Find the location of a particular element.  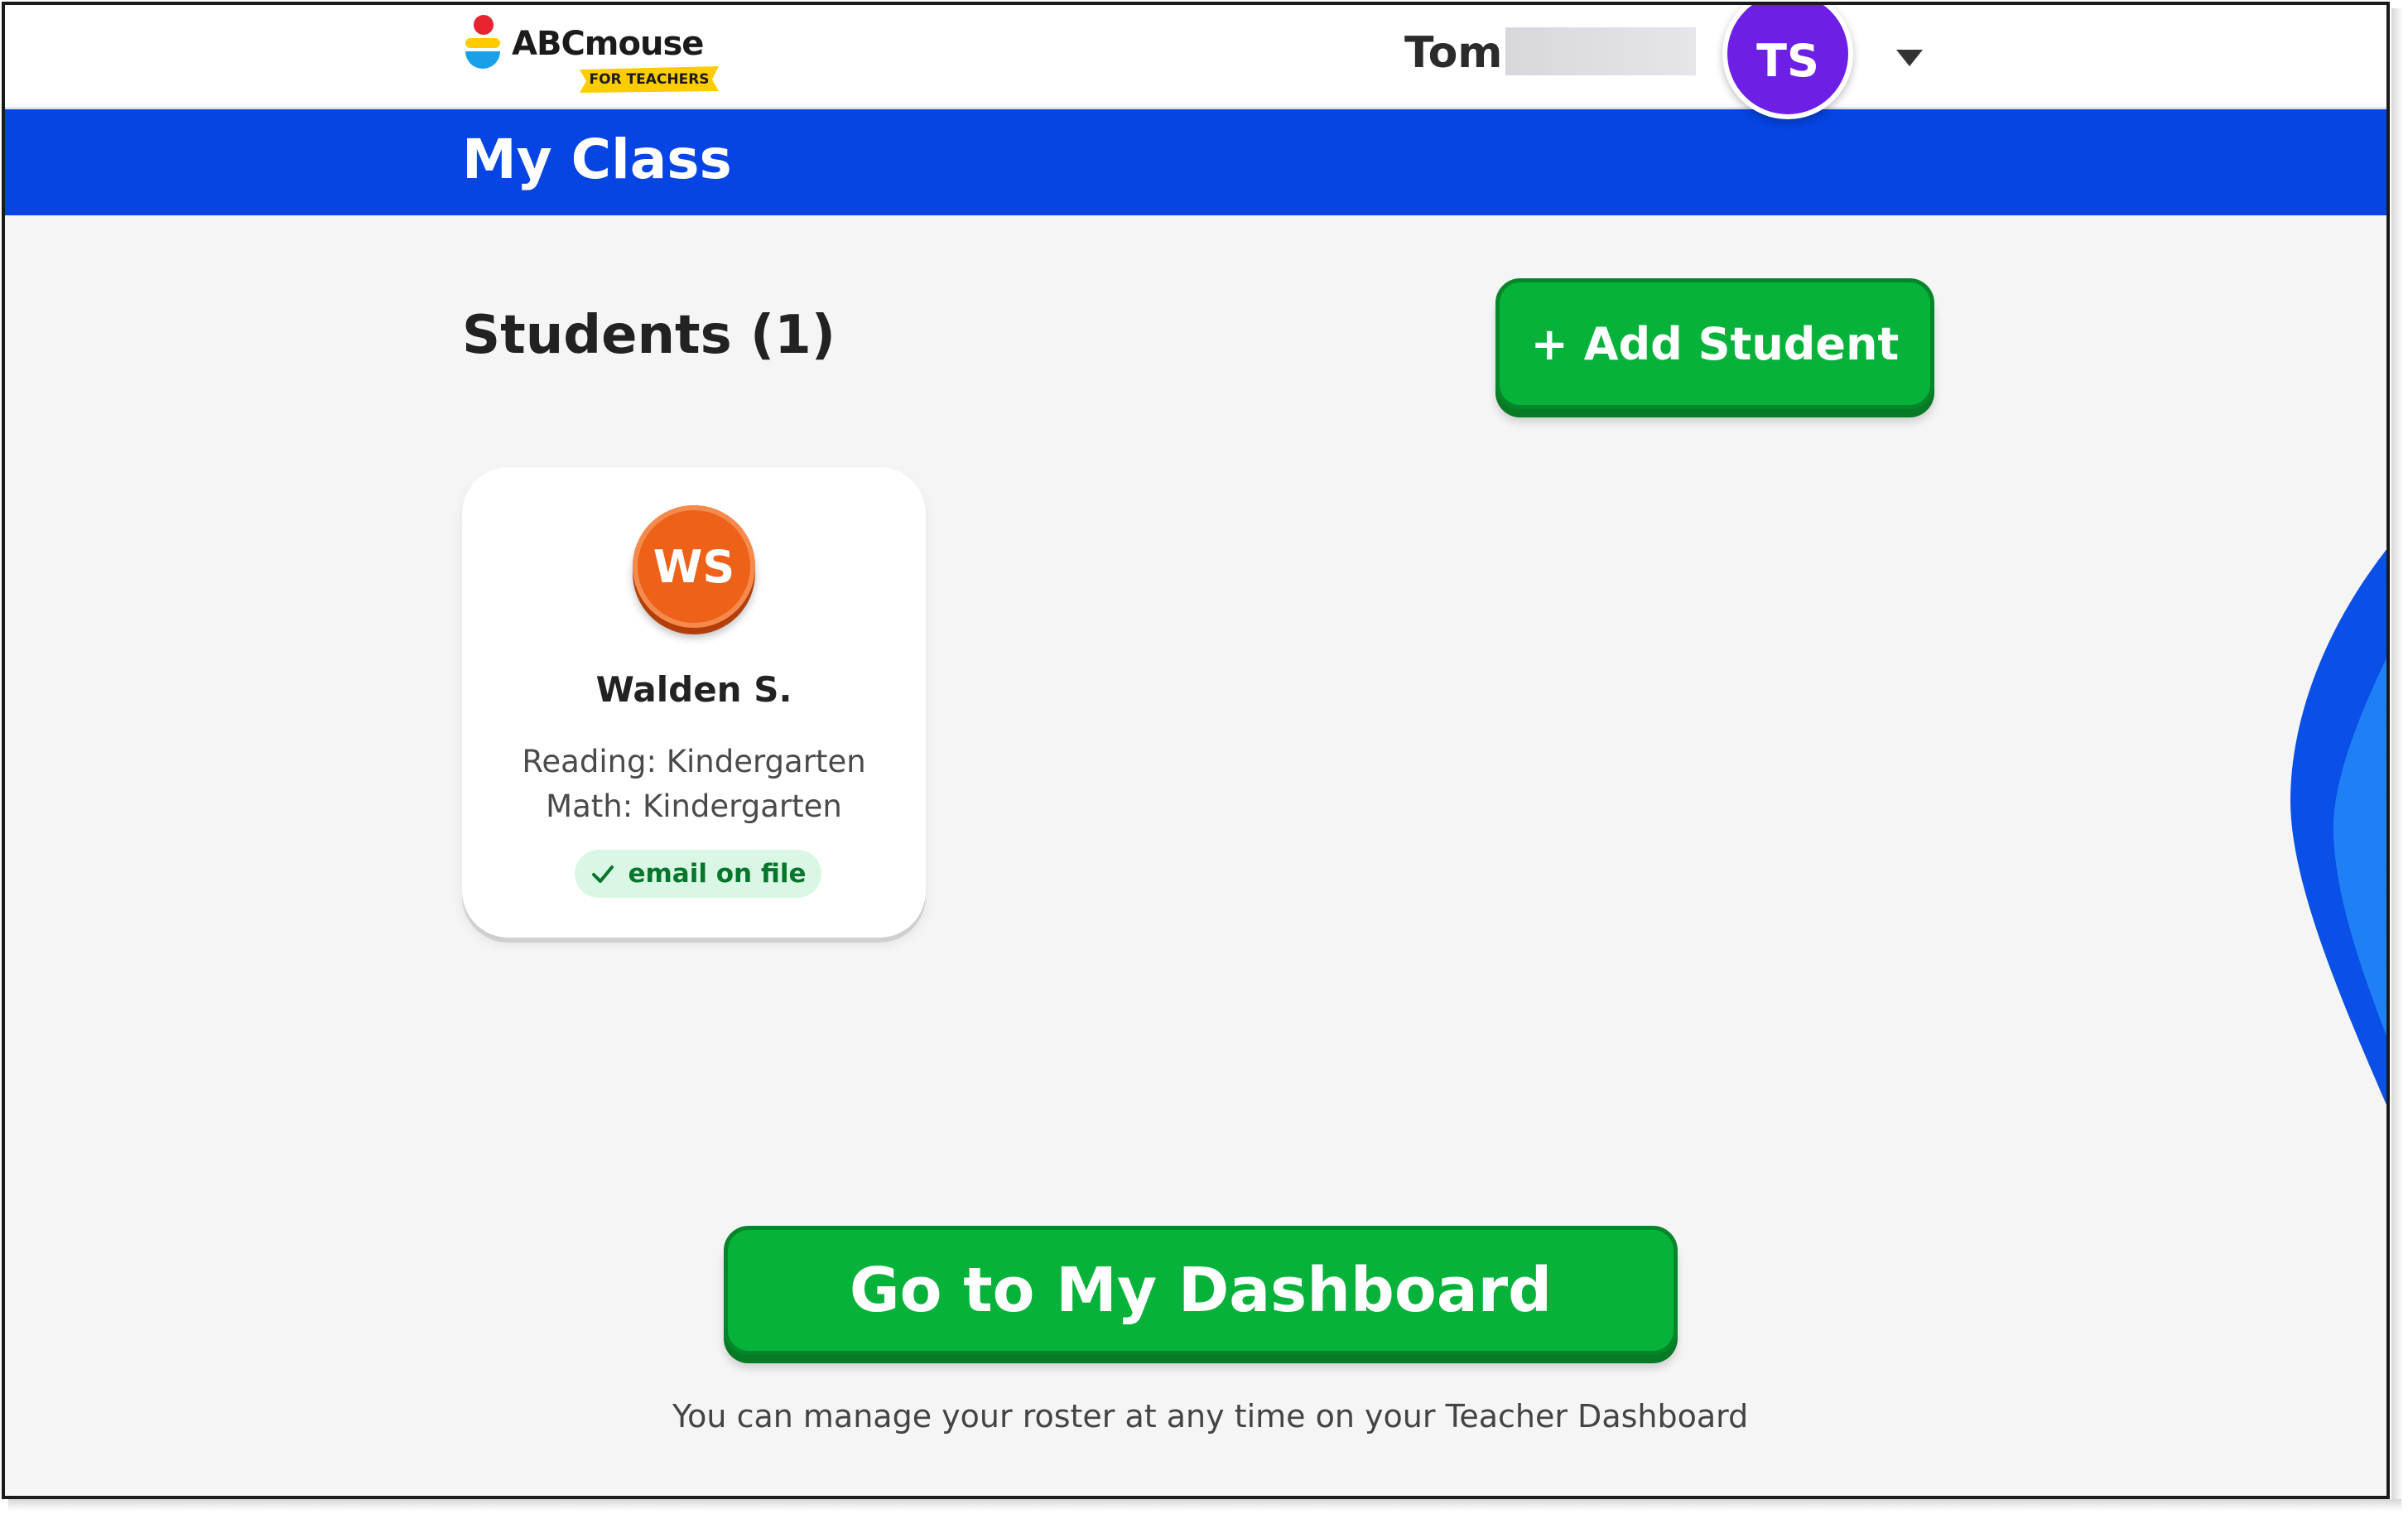

add-student-button: + Add Student is located at coordinates (1715, 343).